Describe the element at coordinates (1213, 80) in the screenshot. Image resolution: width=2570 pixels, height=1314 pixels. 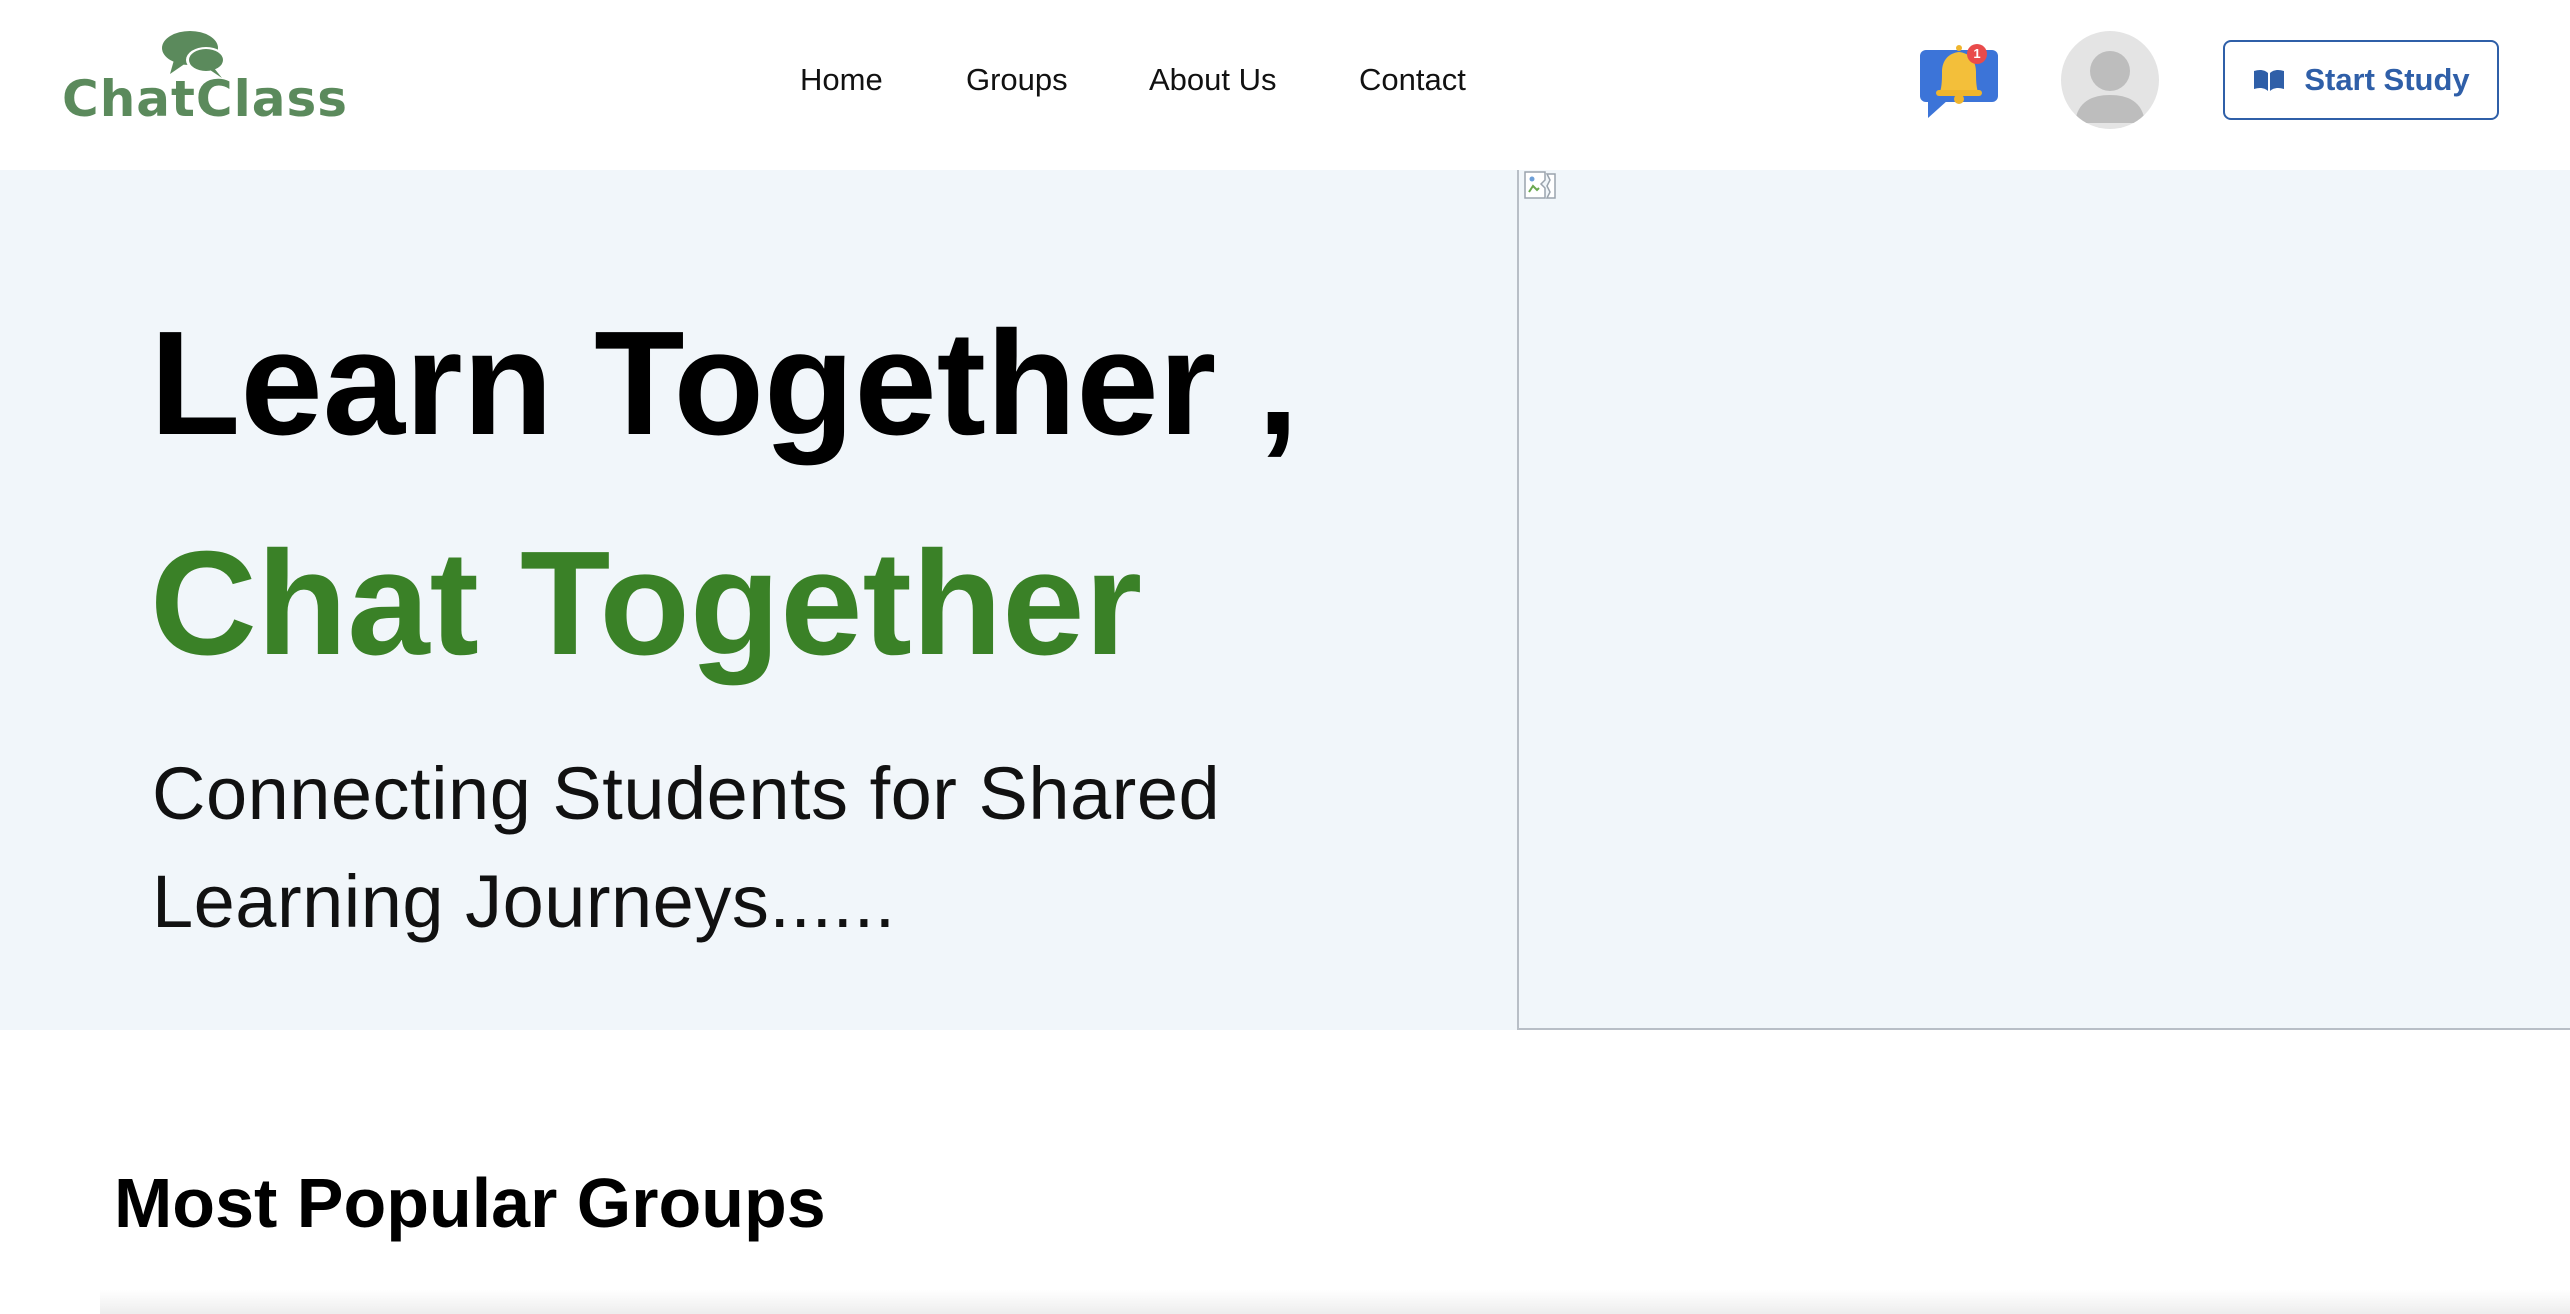
I see `nav-about-us: About Us` at that location.